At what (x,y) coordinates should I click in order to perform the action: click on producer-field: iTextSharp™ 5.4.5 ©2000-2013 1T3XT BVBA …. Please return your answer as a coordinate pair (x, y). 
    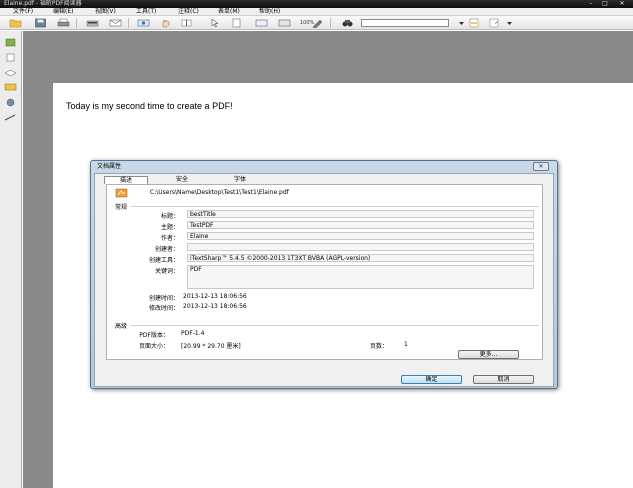
    Looking at the image, I should click on (360, 258).